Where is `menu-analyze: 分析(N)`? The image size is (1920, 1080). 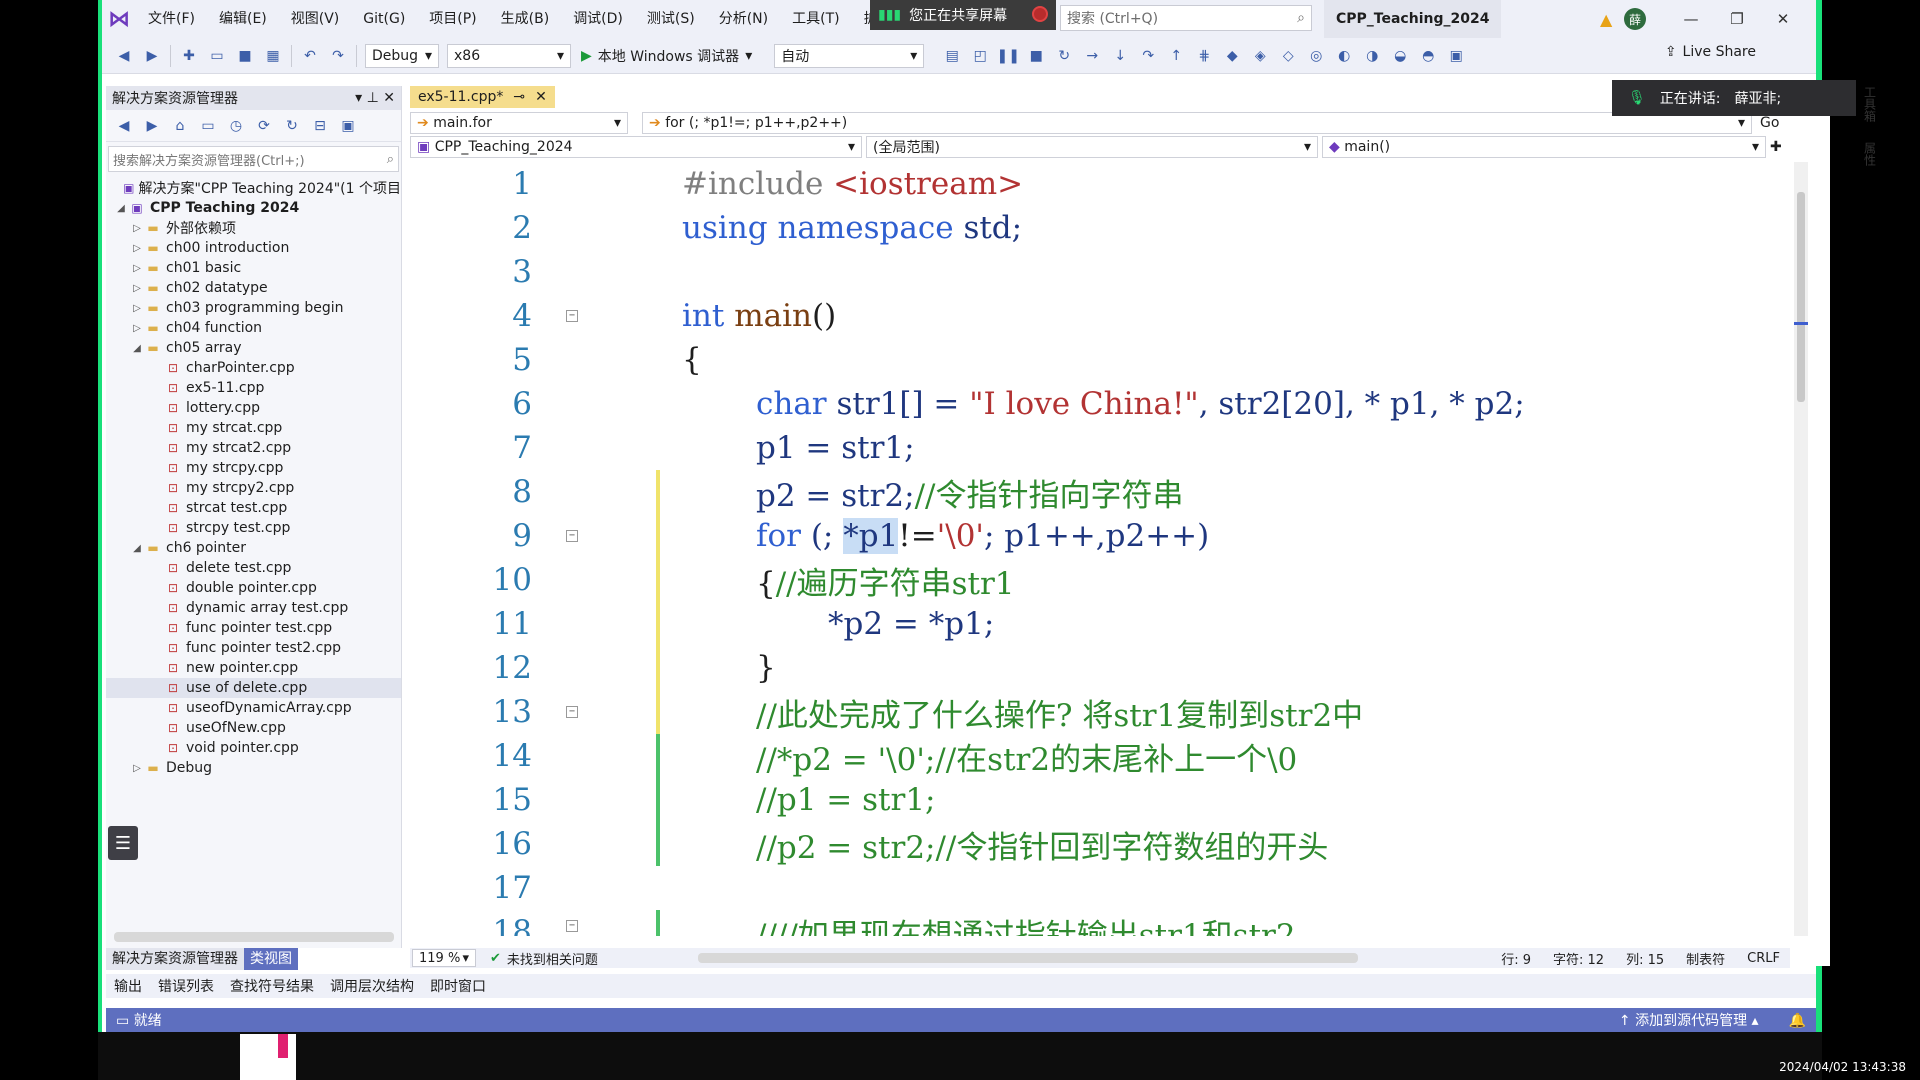
menu-analyze: 分析(N) is located at coordinates (743, 19).